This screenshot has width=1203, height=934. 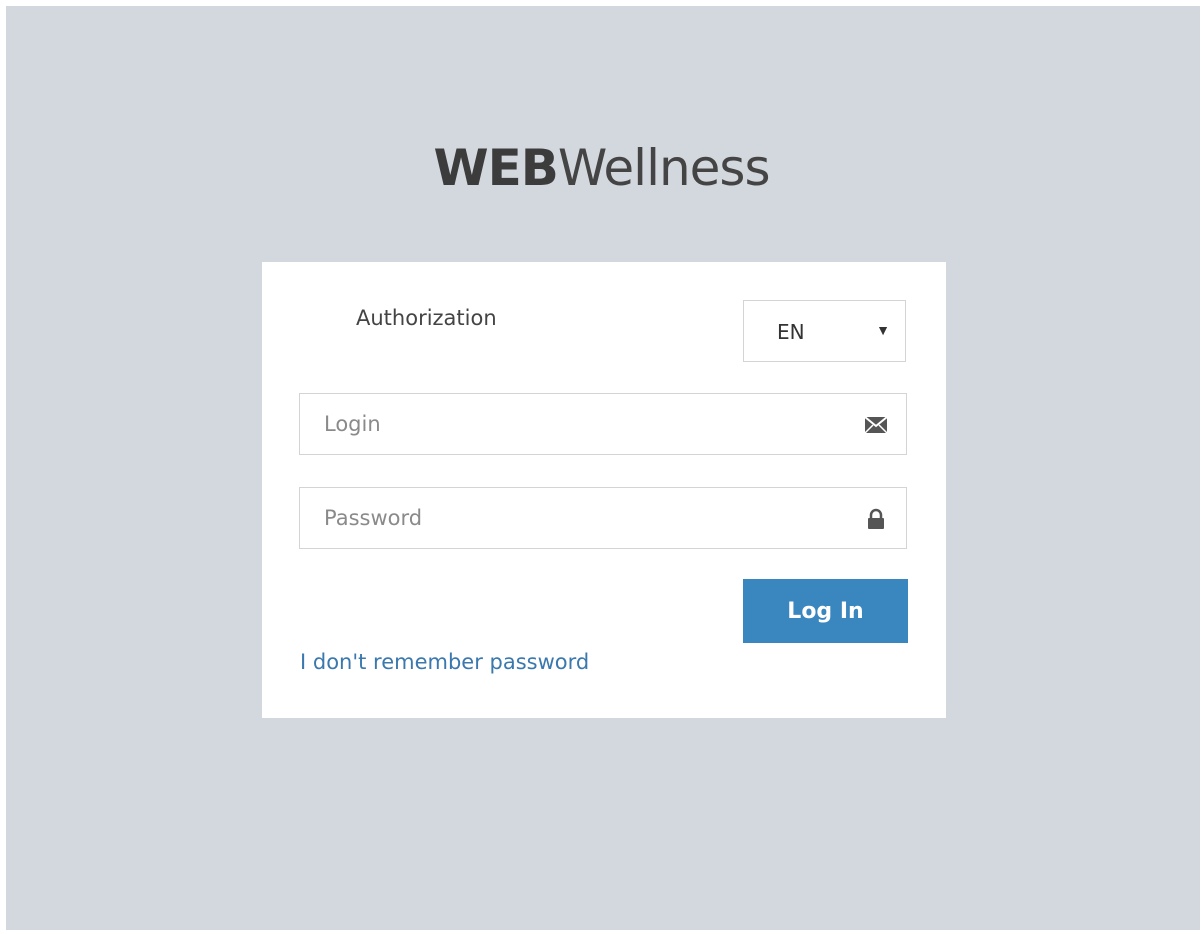 I want to click on lock-icon, so click(x=876, y=519).